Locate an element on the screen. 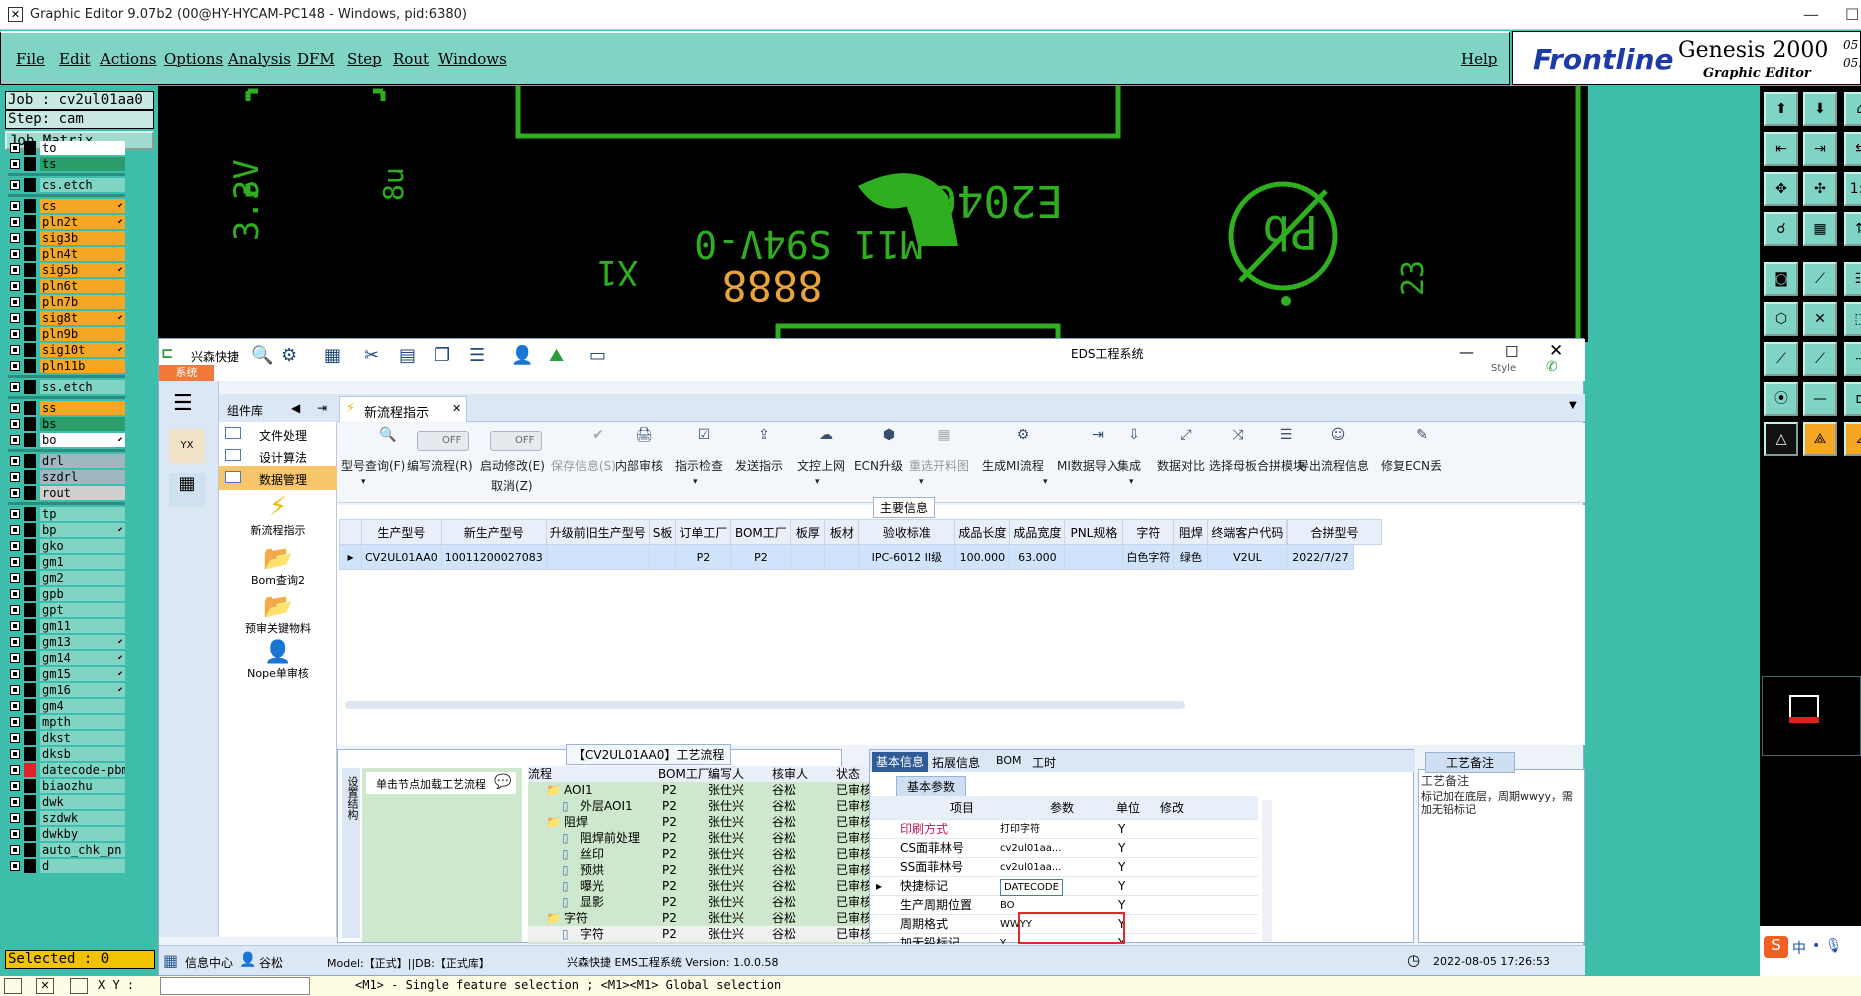 This screenshot has width=1861, height=996. layer-name: gm1 is located at coordinates (82, 562).